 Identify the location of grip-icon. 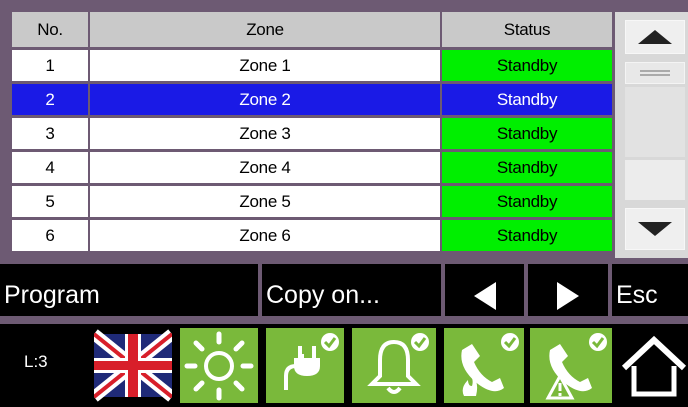
(655, 73).